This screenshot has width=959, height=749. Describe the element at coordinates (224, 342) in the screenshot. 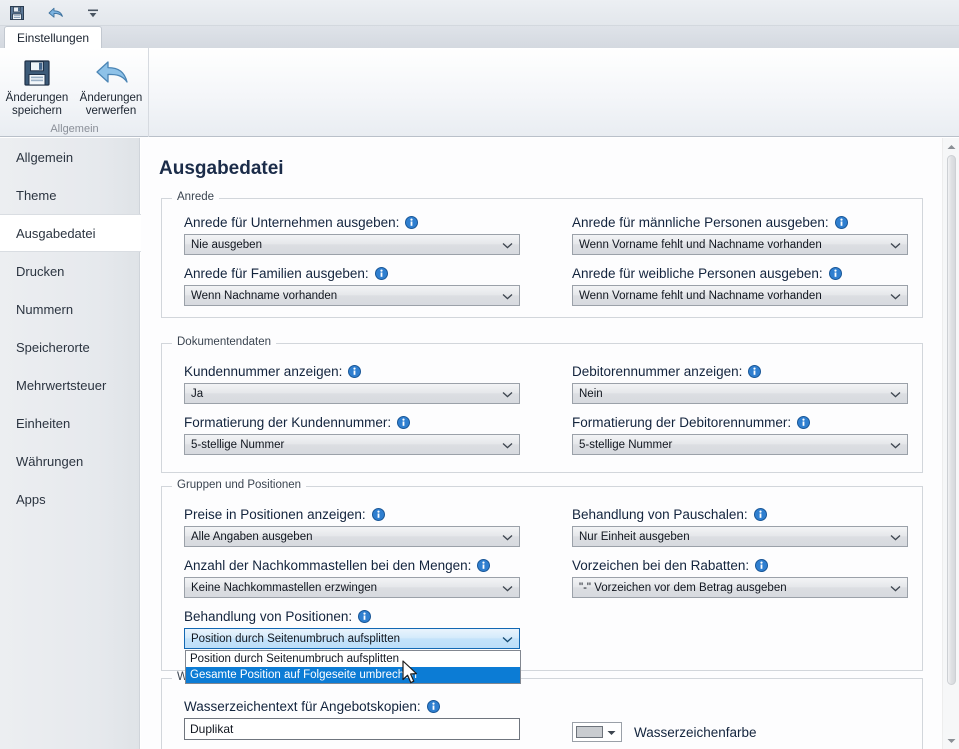

I see `group-legend: Dokumentendaten` at that location.